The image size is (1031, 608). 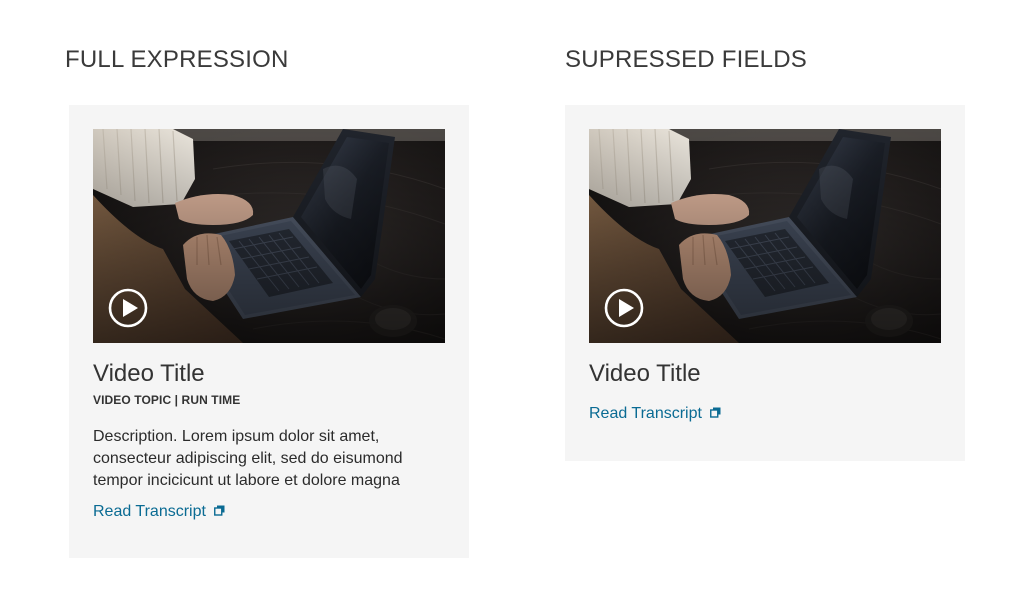 What do you see at coordinates (686, 59) in the screenshot?
I see `suppressed-fields-heading: SUPRESSED FIELDS` at bounding box center [686, 59].